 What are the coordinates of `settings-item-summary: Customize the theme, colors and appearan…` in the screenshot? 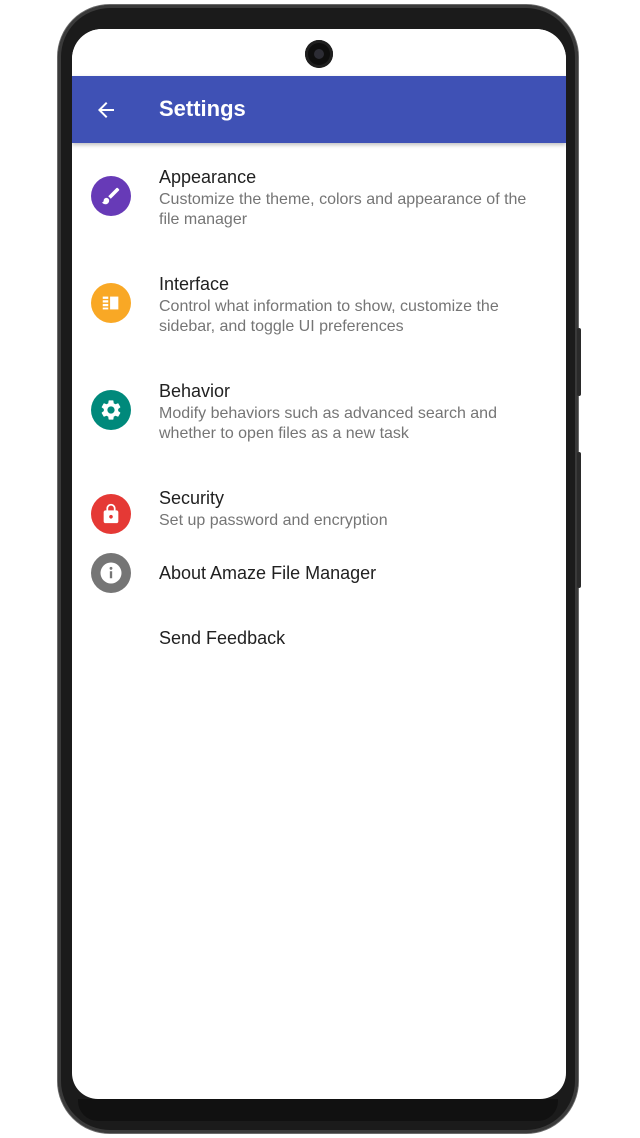 It's located at (343, 209).